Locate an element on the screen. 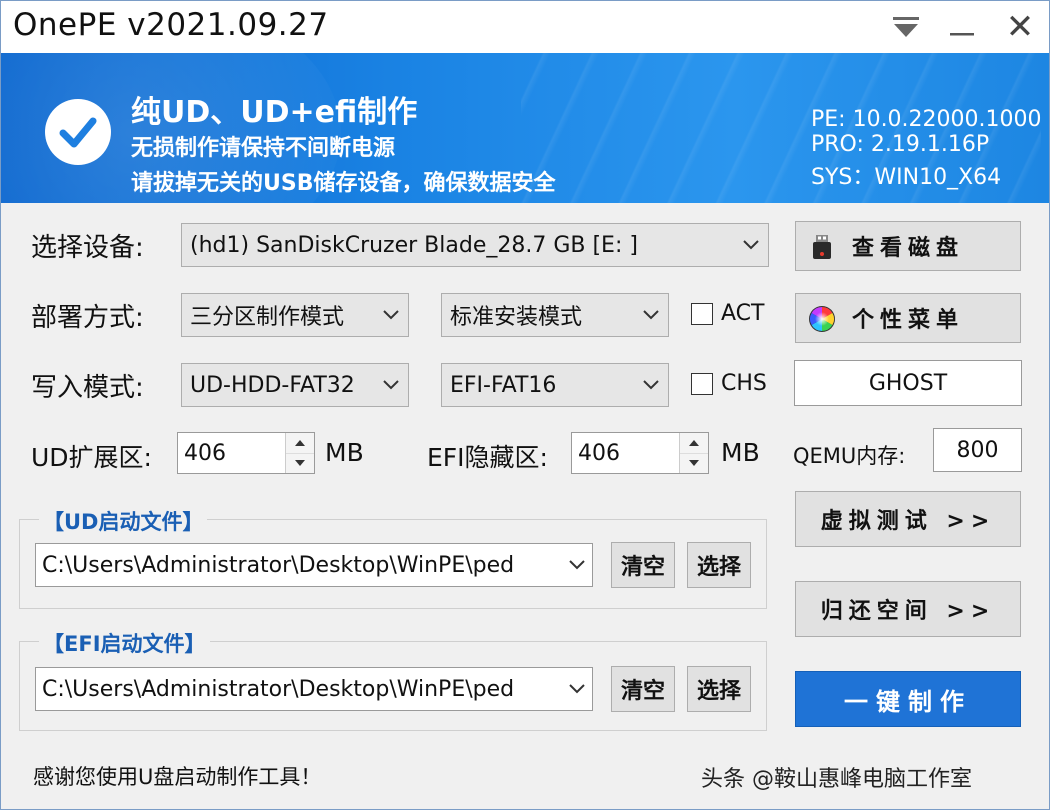  window-title: OnePE v2021.09.27 is located at coordinates (171, 25).